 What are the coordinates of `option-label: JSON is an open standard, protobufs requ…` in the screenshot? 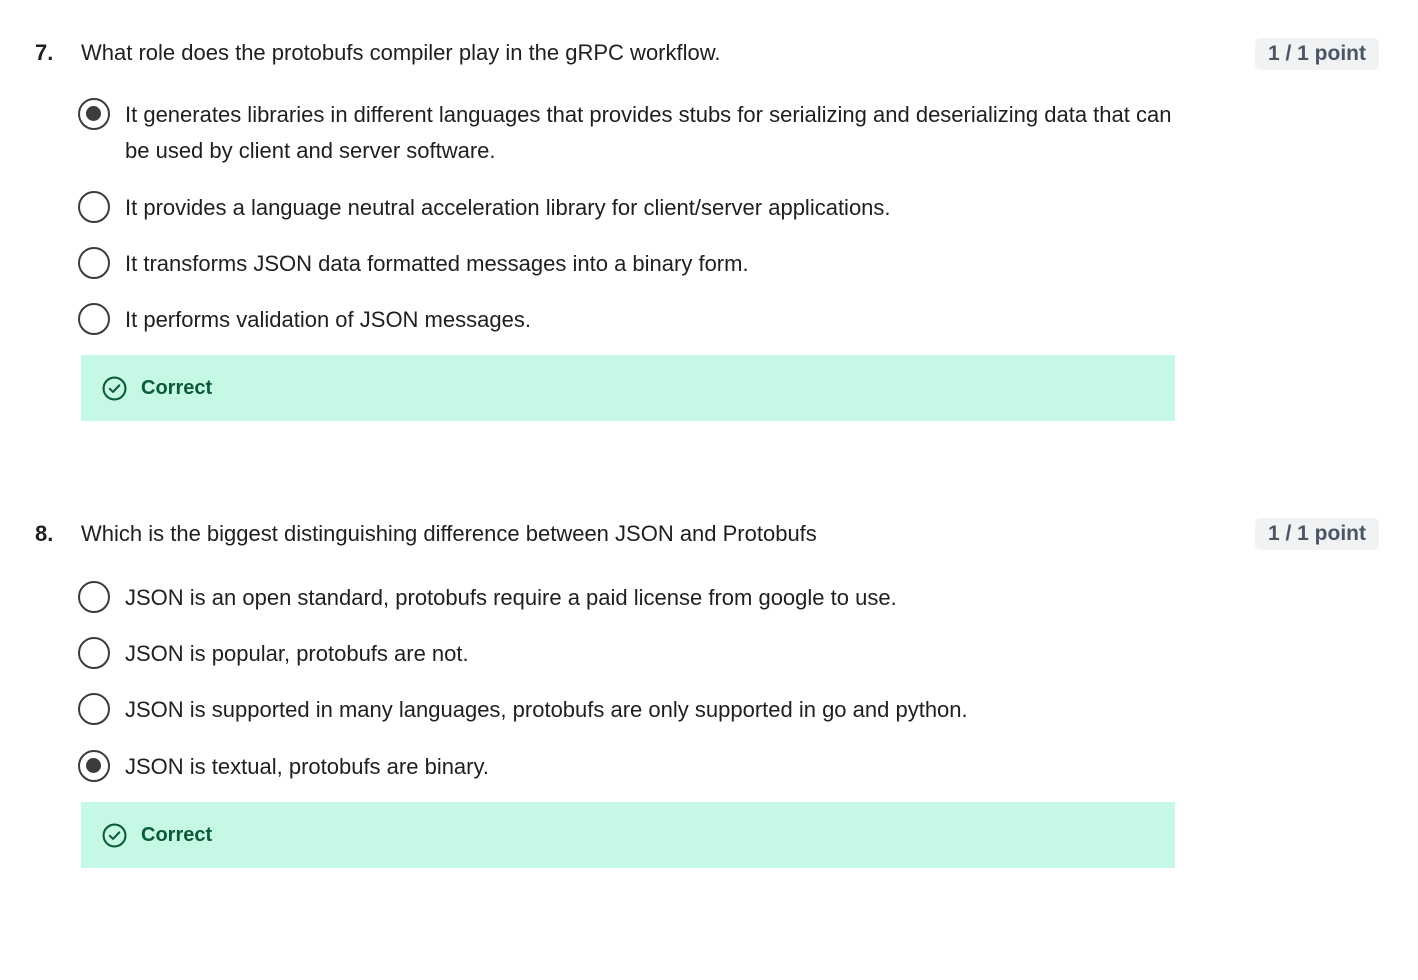 It's located at (511, 597).